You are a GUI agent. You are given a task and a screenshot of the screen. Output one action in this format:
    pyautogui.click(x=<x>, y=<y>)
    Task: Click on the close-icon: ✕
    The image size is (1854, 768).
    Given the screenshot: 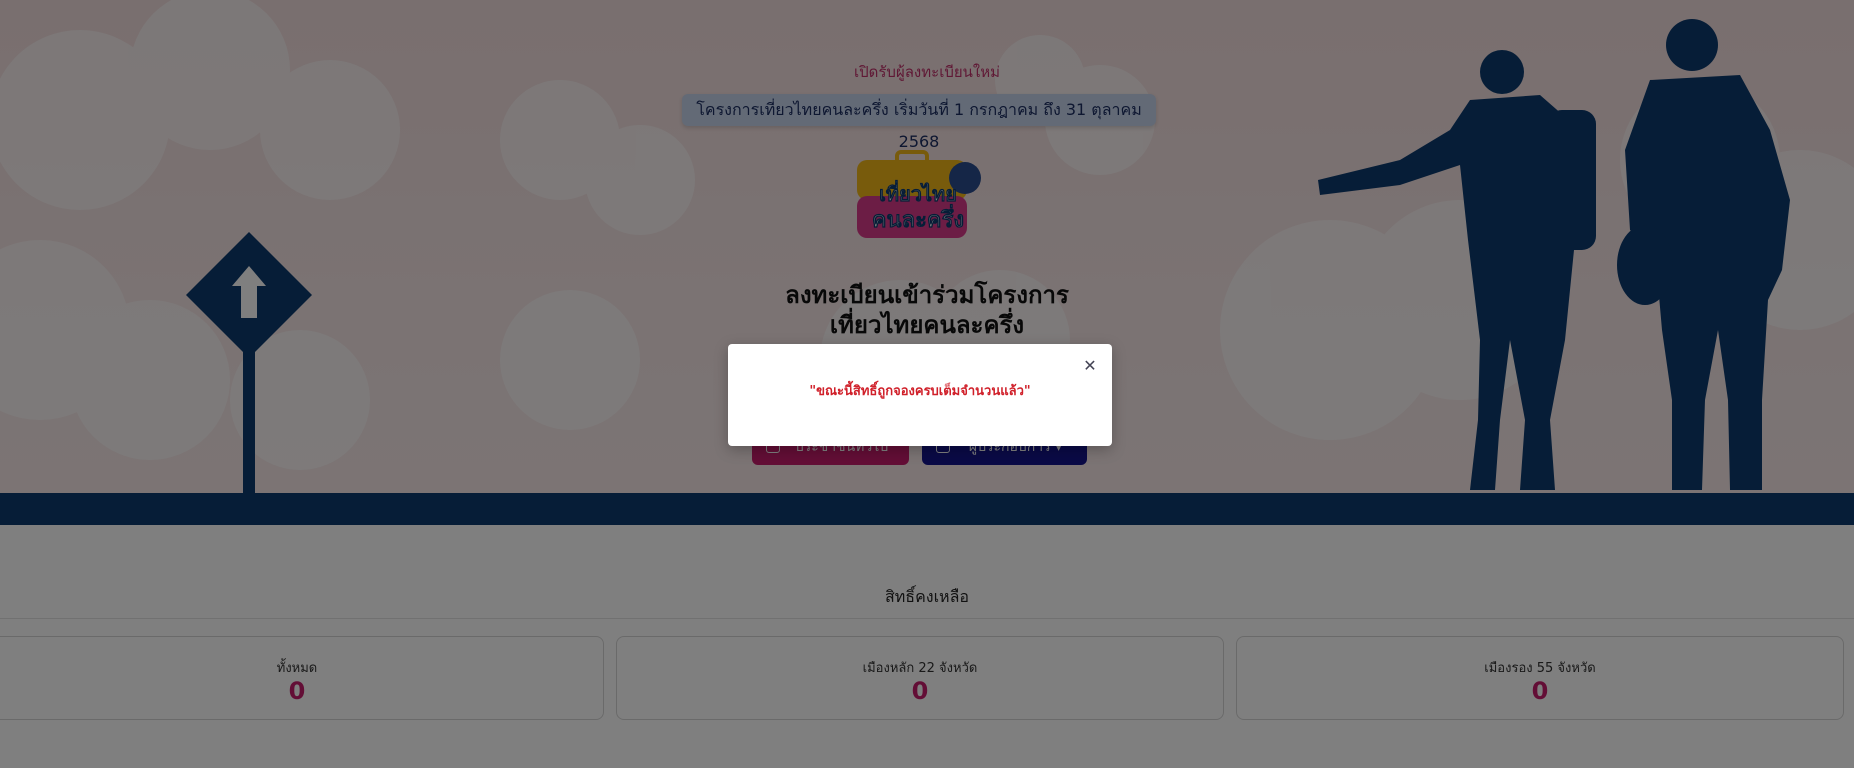 What is the action you would take?
    pyautogui.click(x=1090, y=366)
    